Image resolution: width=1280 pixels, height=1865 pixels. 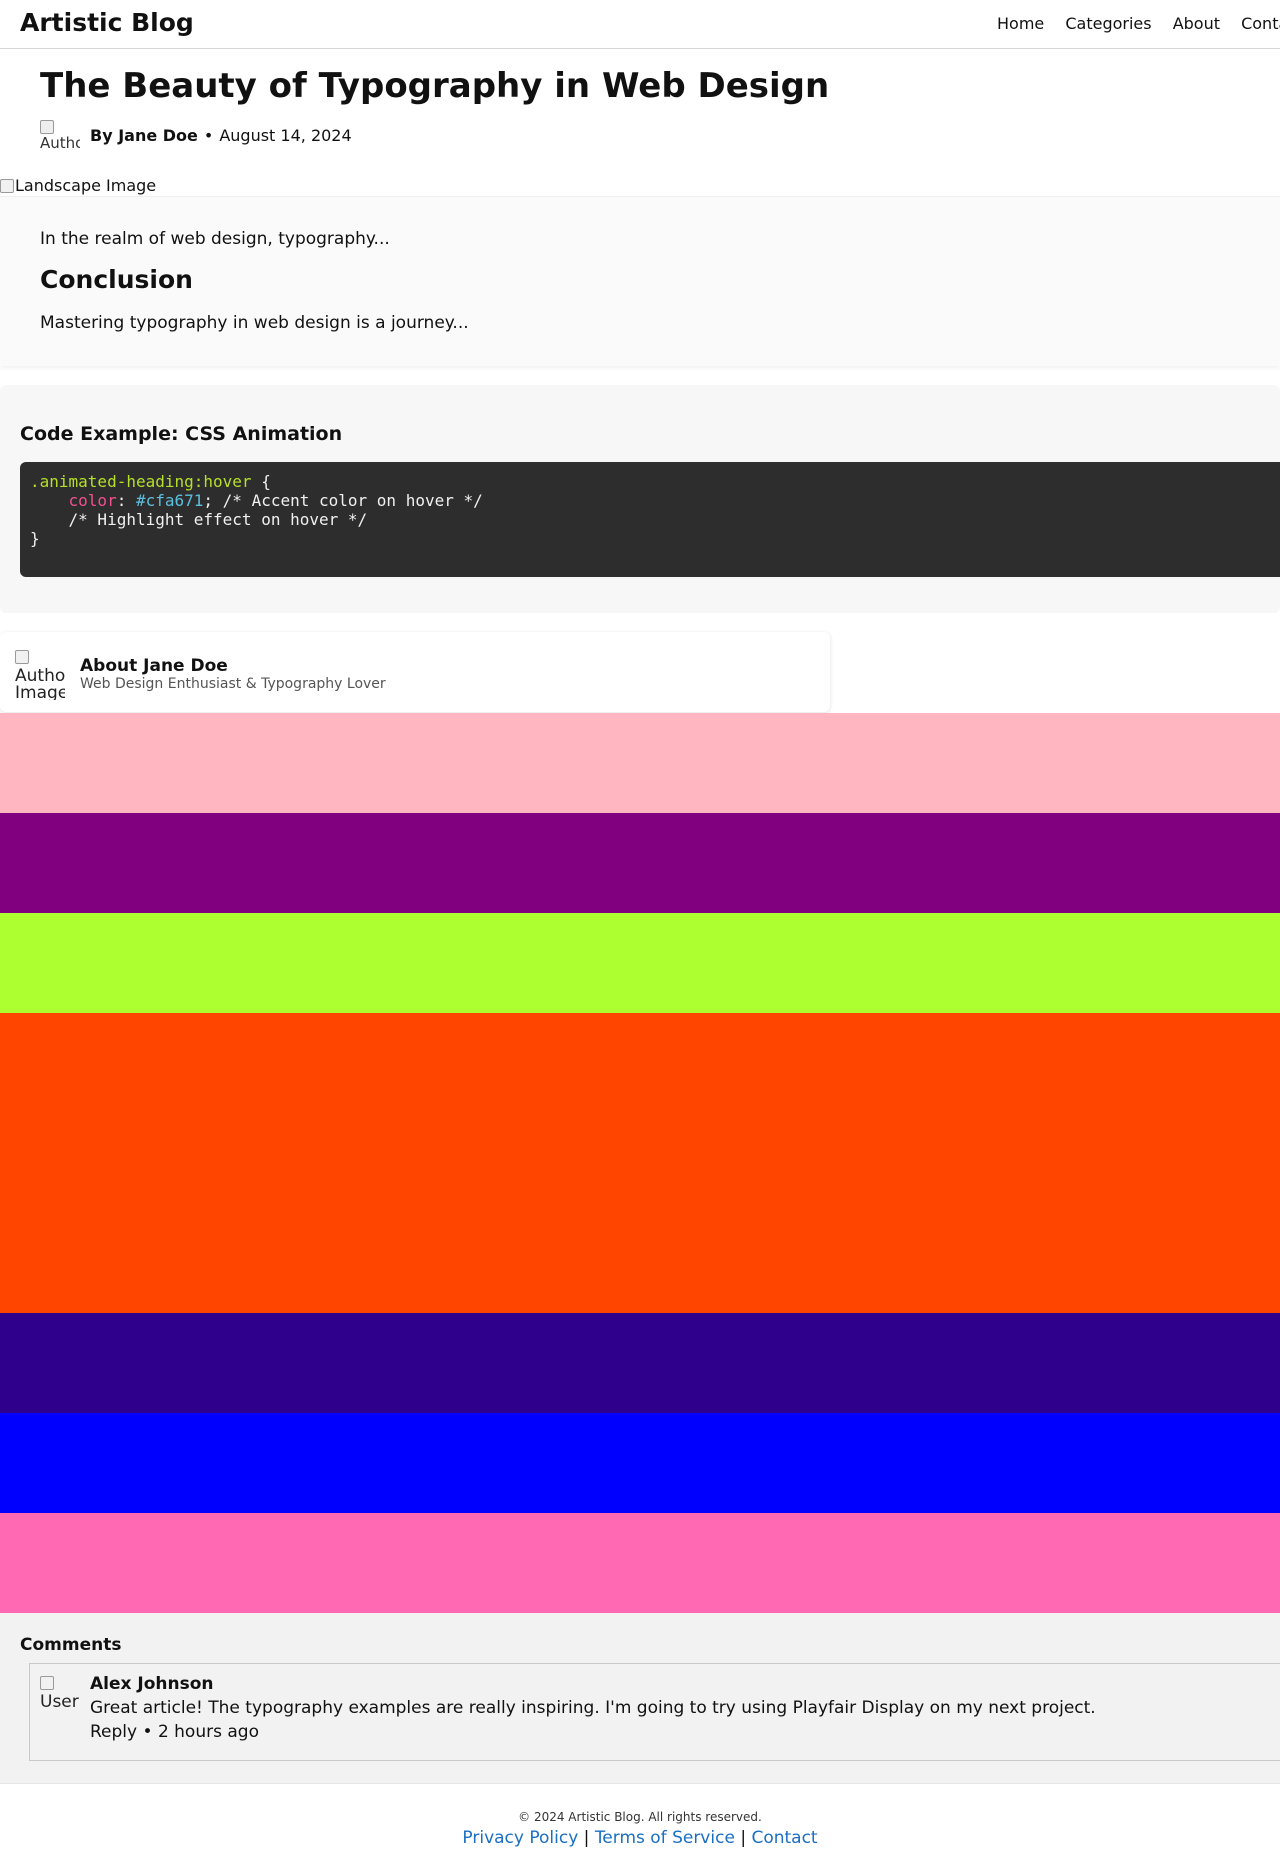 What do you see at coordinates (1196, 23) in the screenshot?
I see `nav-about: About` at bounding box center [1196, 23].